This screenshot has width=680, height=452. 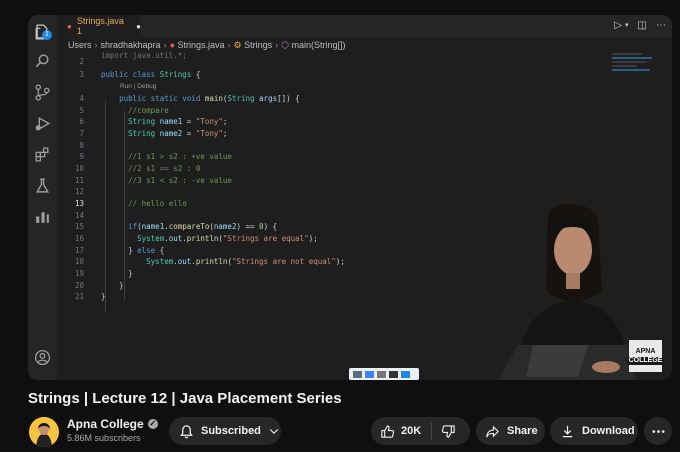 I want to click on line-number: 6, so click(x=81, y=121).